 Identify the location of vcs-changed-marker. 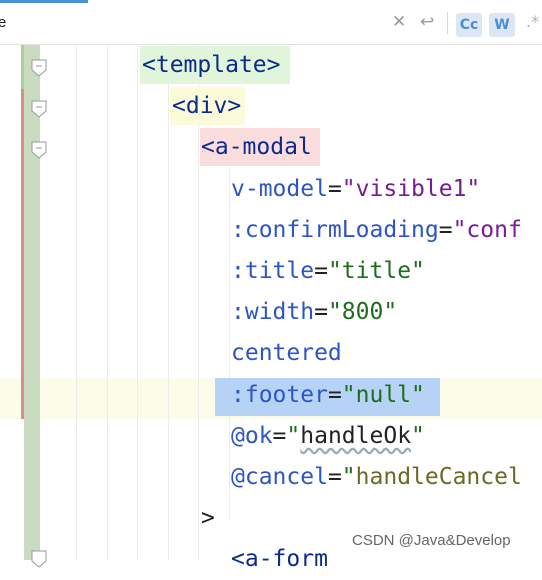
(22, 254).